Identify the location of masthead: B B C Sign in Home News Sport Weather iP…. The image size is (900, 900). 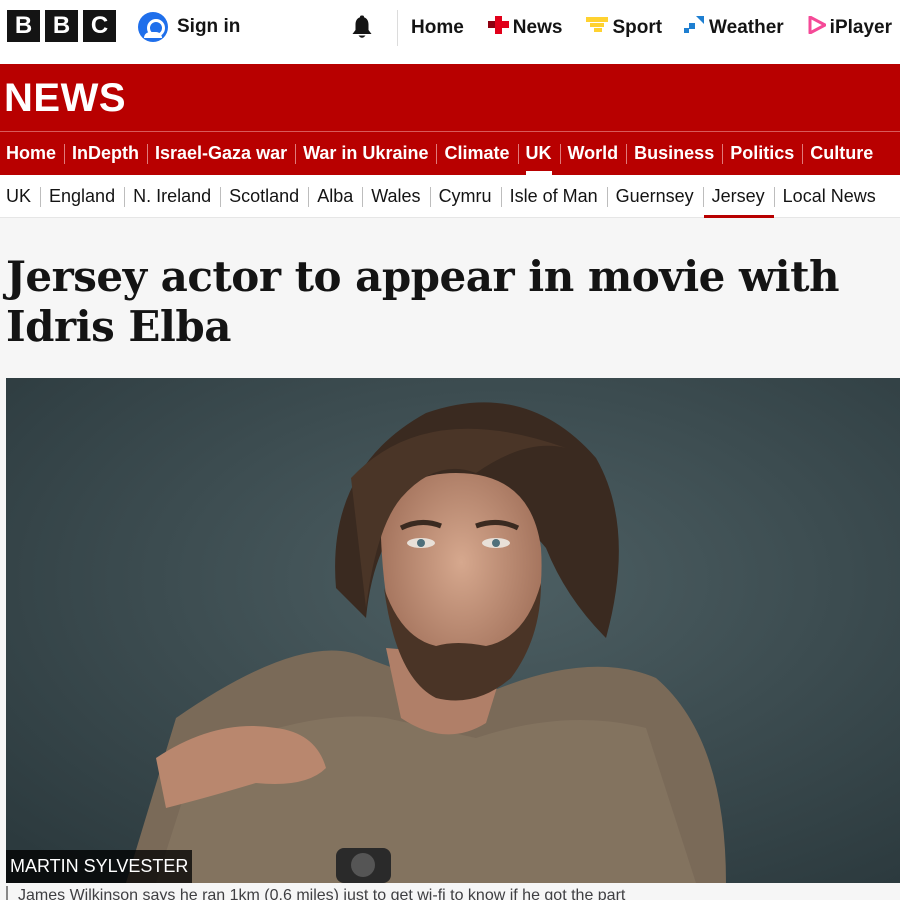
(450, 32).